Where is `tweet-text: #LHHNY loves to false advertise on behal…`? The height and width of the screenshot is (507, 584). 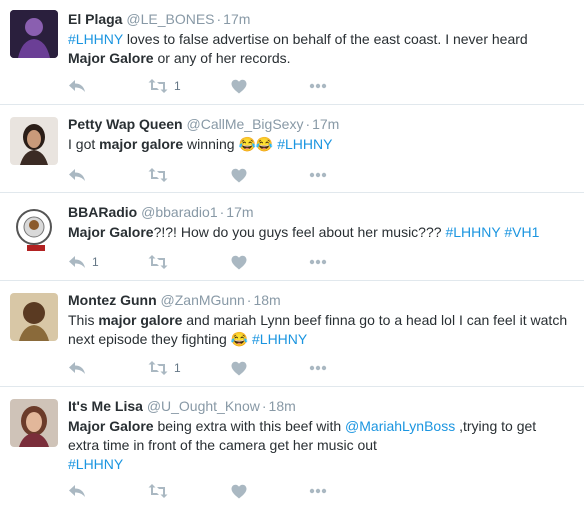
tweet-text: #LHHNY loves to false advertise on behal… is located at coordinates (318, 49).